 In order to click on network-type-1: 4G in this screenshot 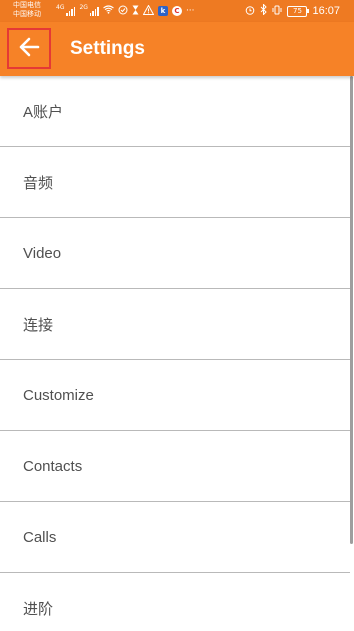, I will do `click(60, 7)`.